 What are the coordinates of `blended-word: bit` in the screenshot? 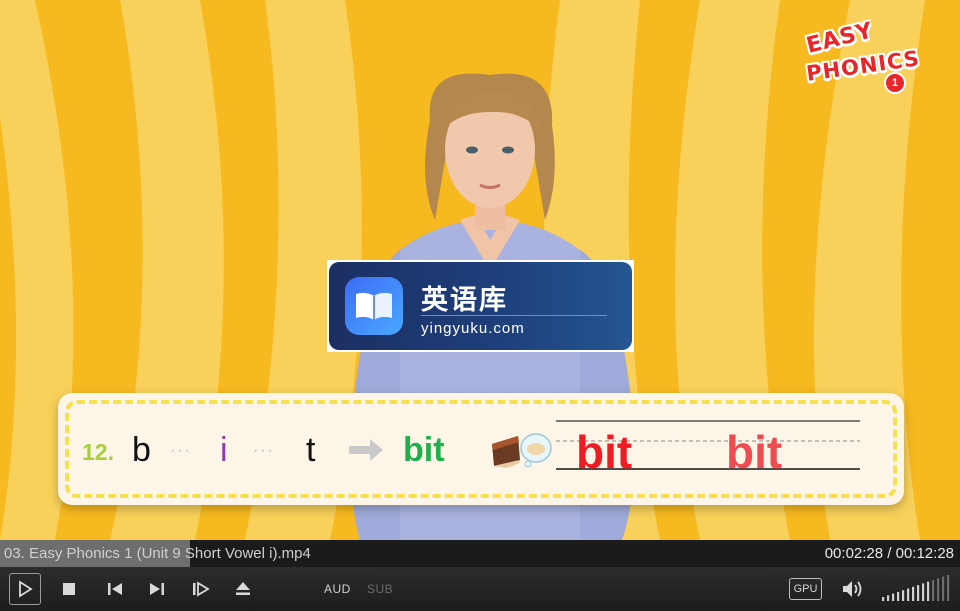 It's located at (424, 450).